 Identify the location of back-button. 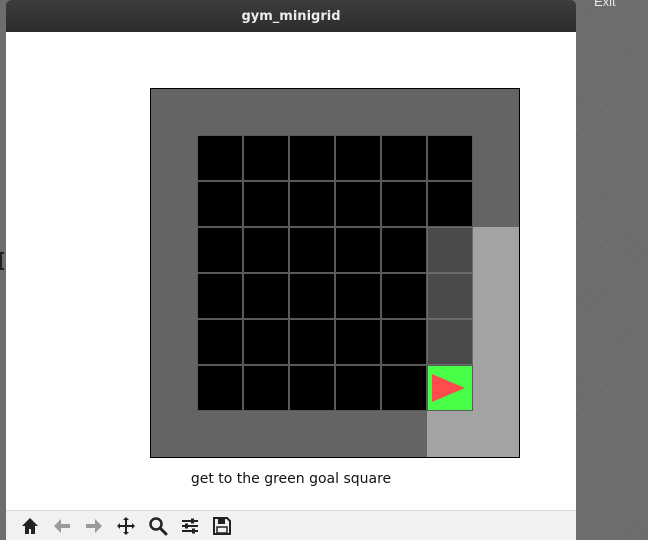
(62, 525).